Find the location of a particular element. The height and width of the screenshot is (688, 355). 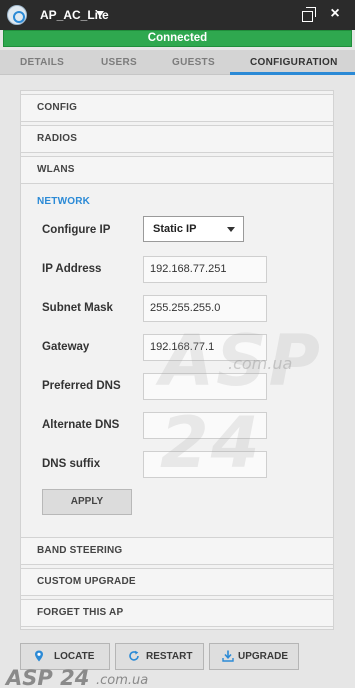

upgrade-button: UPGRADE is located at coordinates (254, 656).